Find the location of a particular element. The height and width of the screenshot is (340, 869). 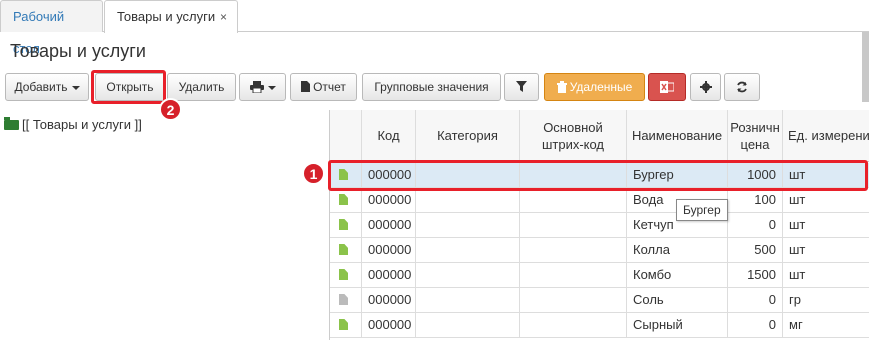

cell-name: Соль is located at coordinates (677, 300).